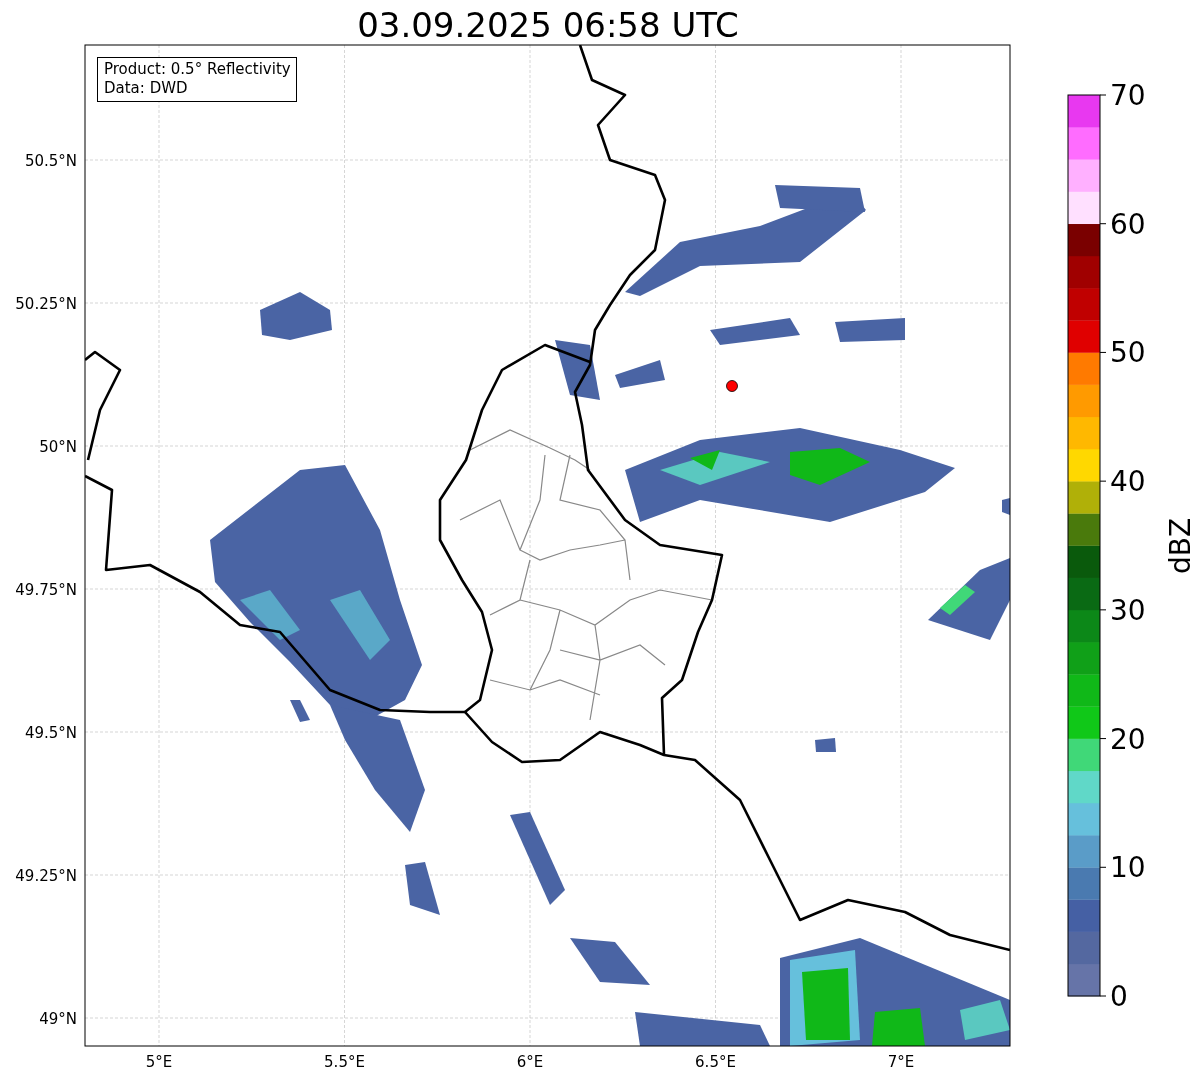  Describe the element at coordinates (344, 1062) in the screenshot. I see `longitude-label: 5.5°E` at that location.